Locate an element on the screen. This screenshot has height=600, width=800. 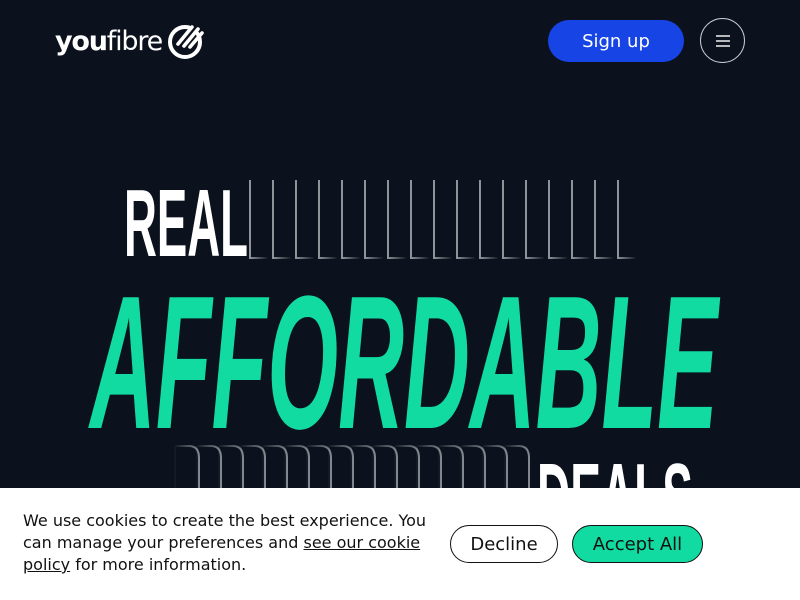
hero-line-deals: DEALS is located at coordinates (615, 466).